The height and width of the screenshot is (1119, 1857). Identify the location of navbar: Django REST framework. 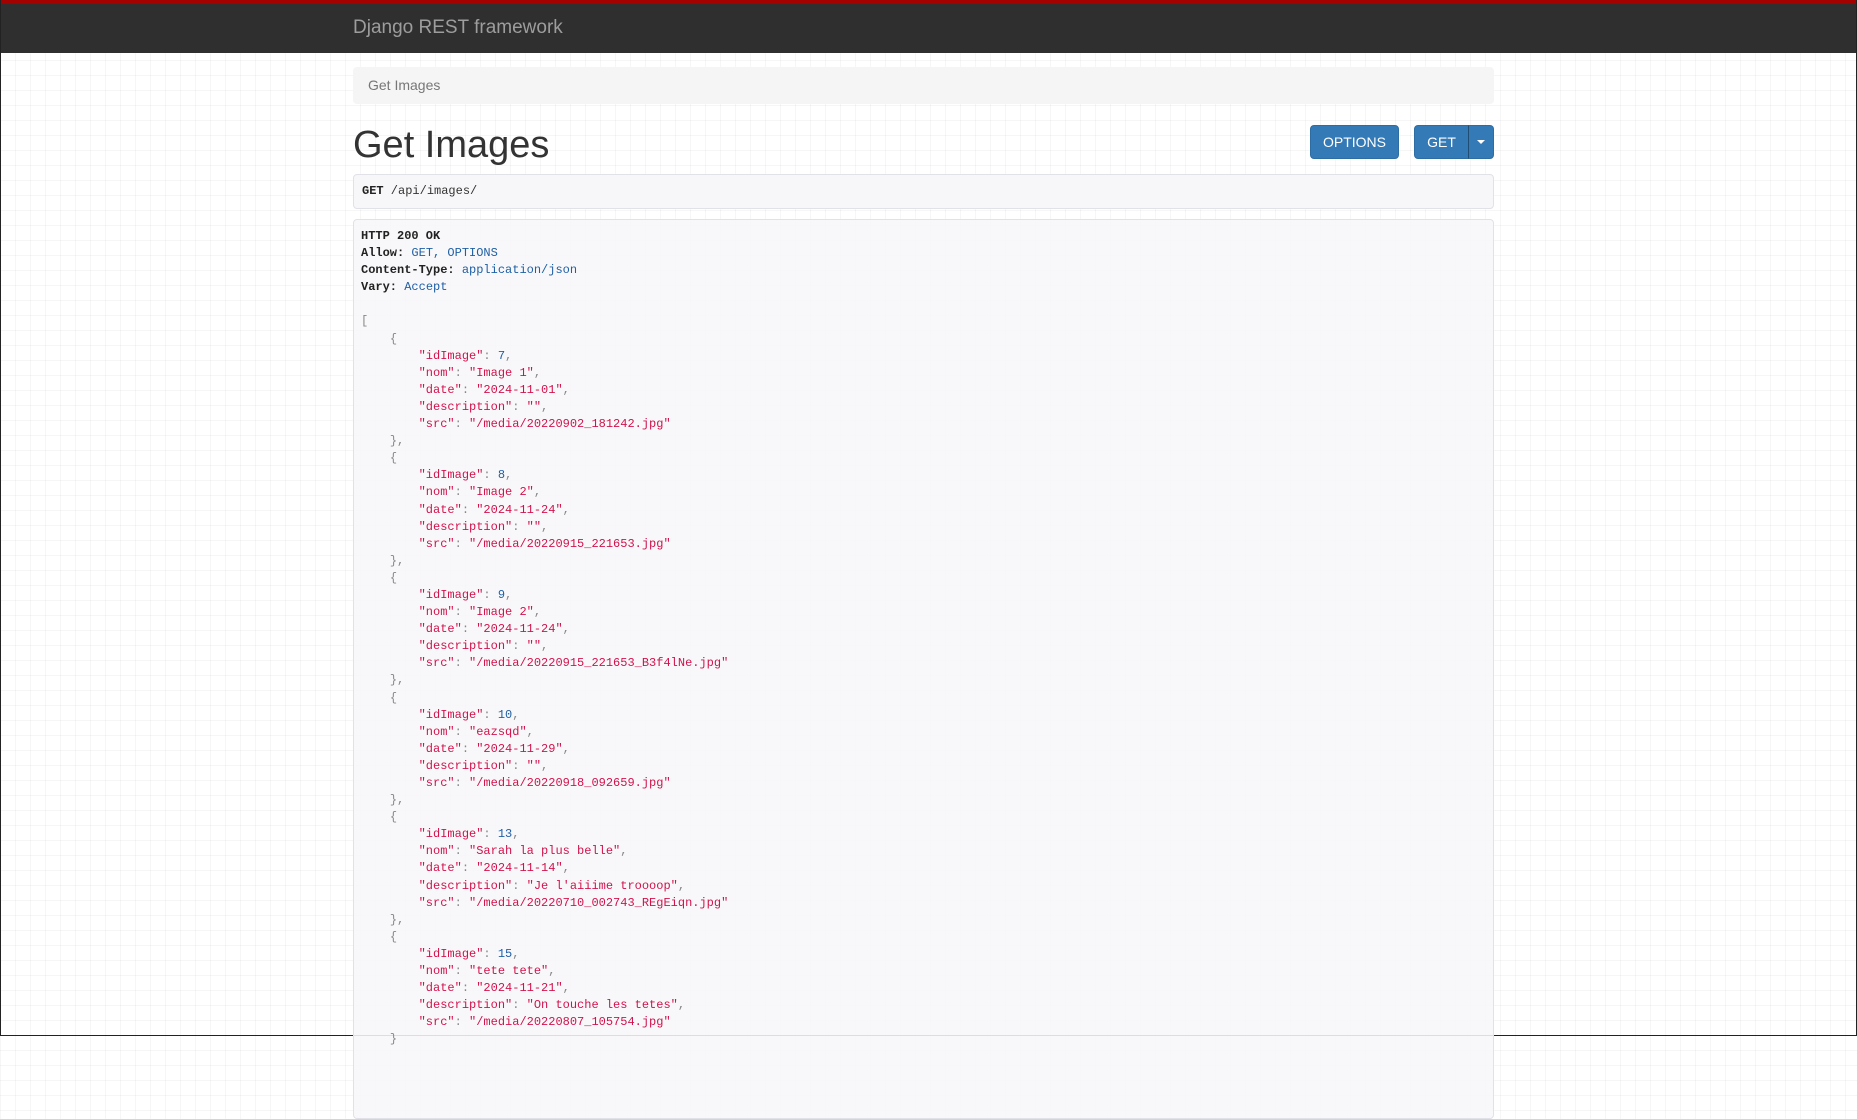
(928, 26).